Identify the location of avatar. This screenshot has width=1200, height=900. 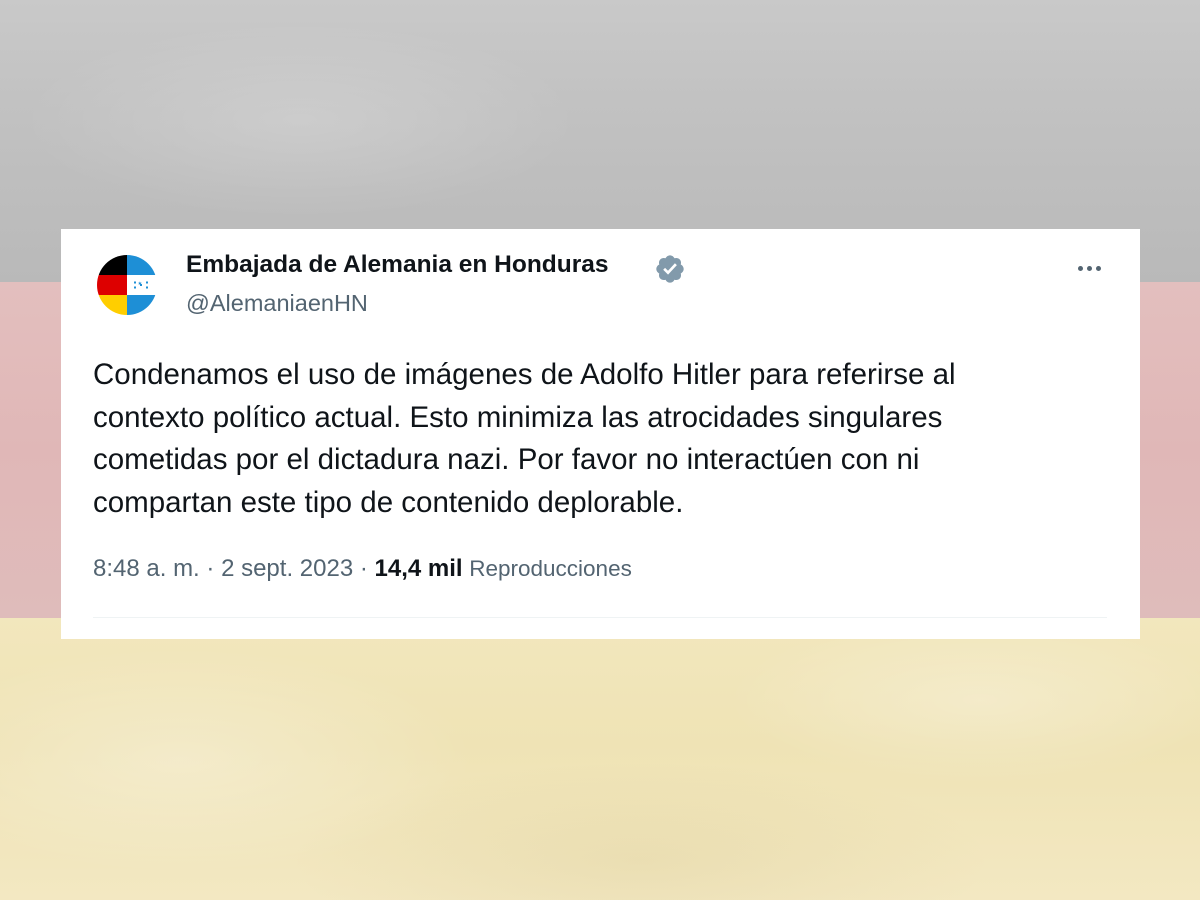
(127, 285).